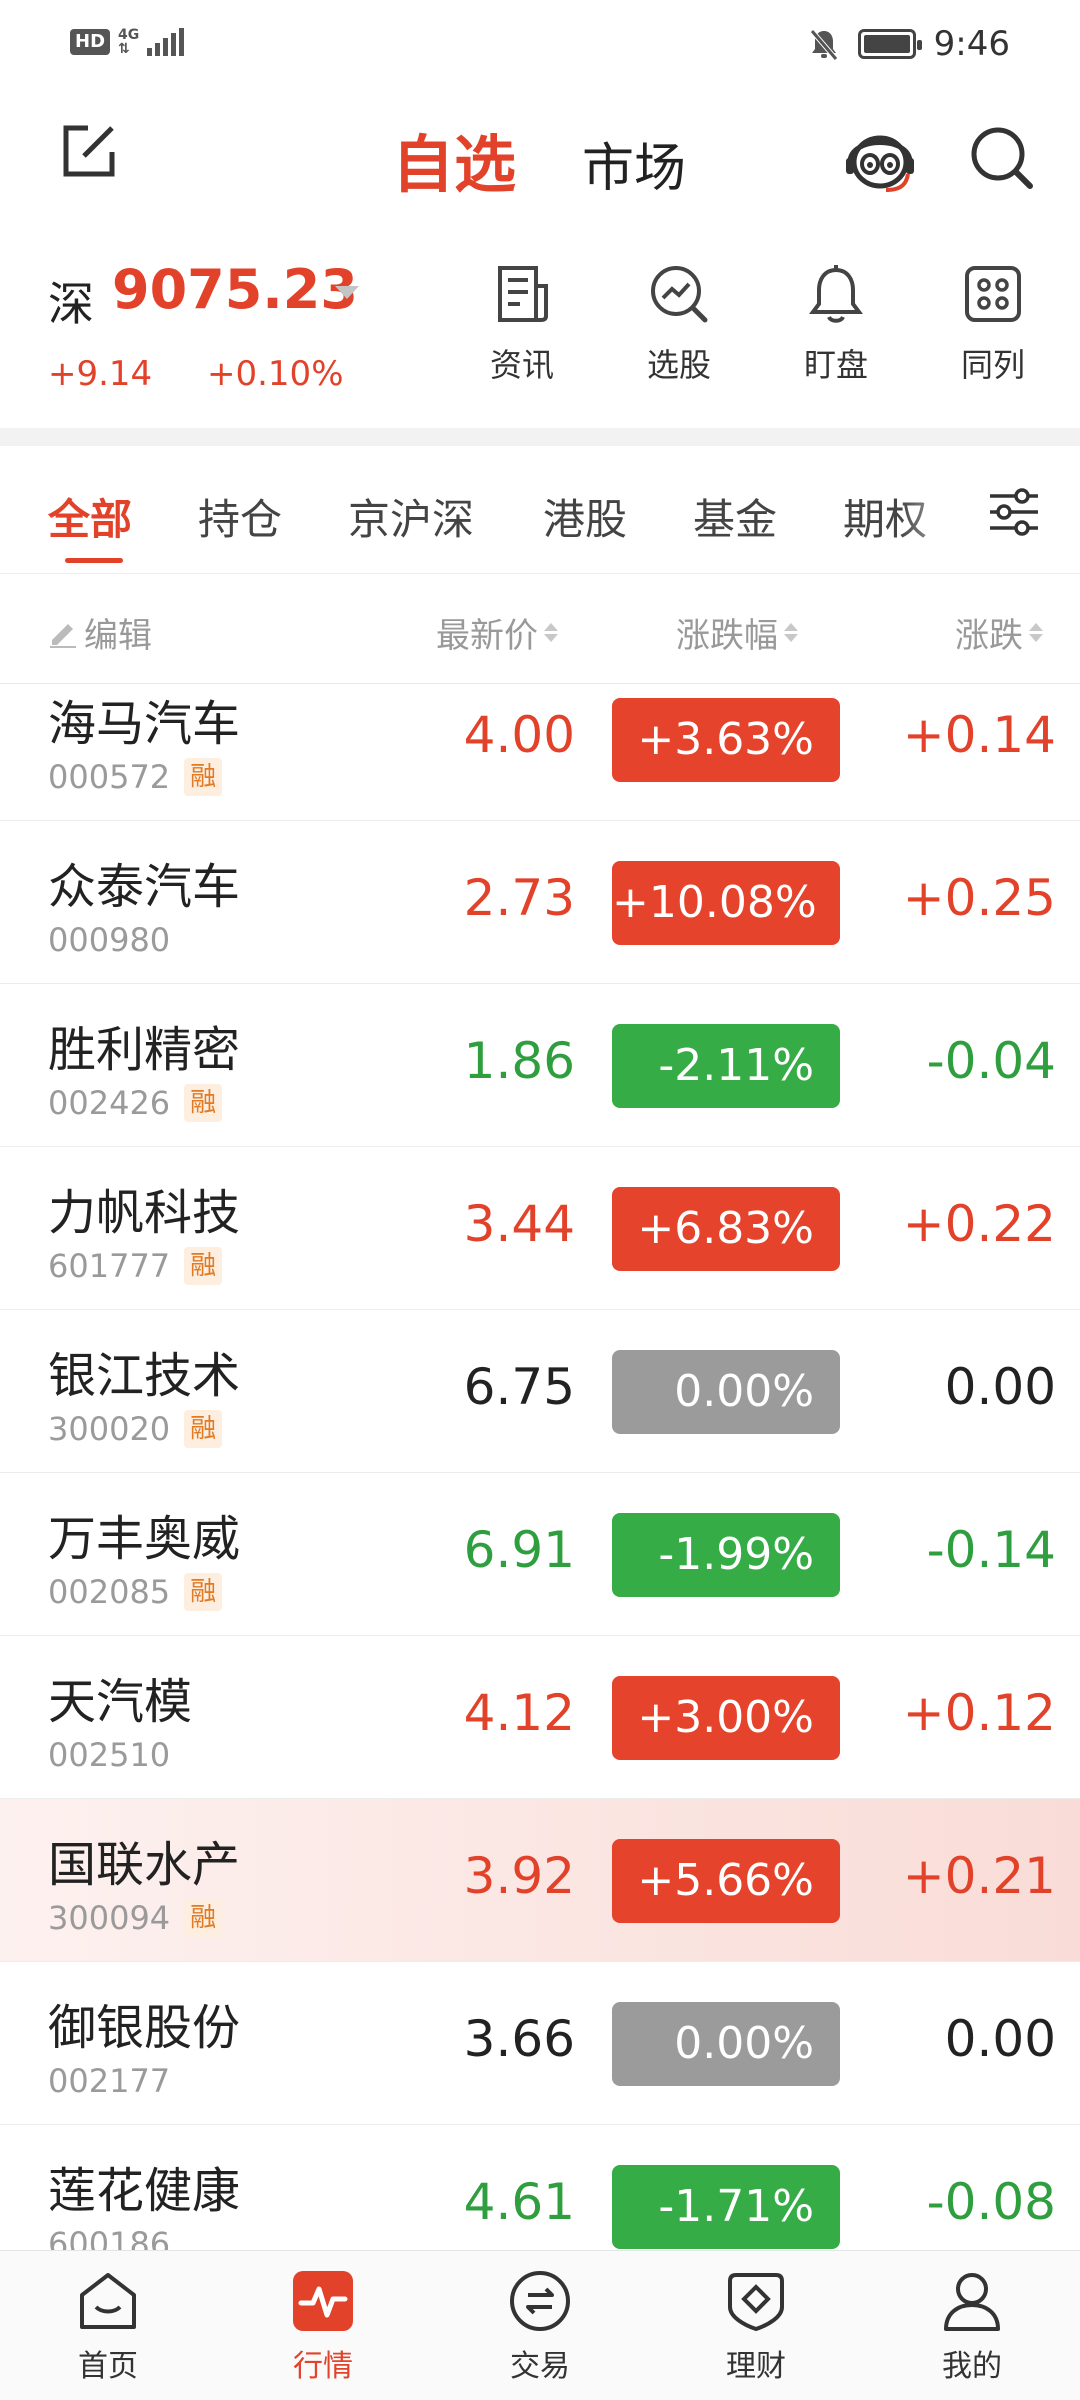 Image resolution: width=1080 pixels, height=2400 pixels. What do you see at coordinates (235, 289) in the screenshot?
I see `index-value: 9075.23` at bounding box center [235, 289].